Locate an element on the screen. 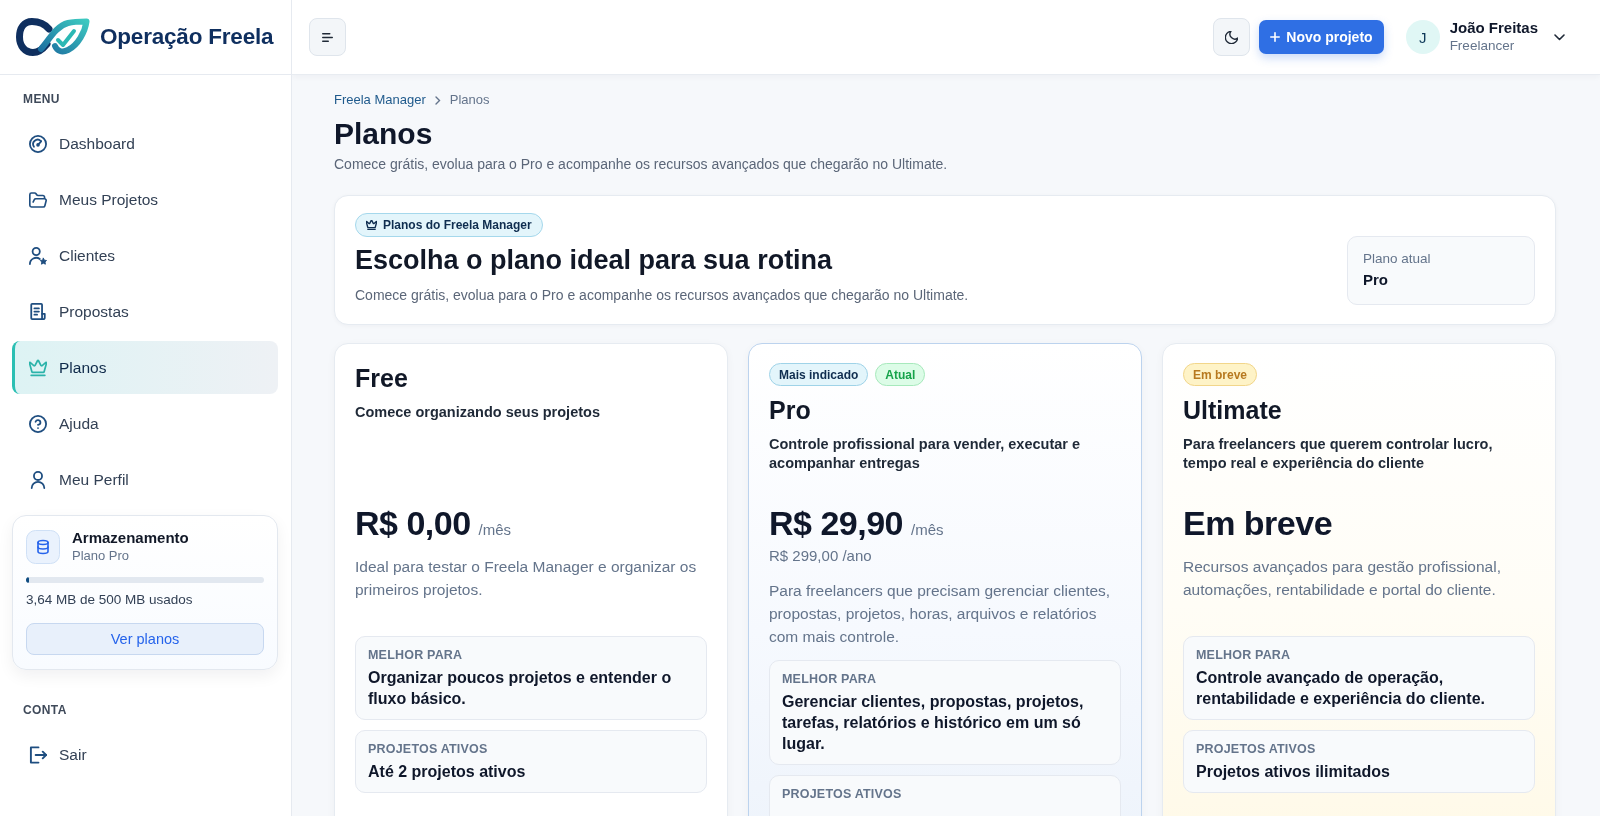 The image size is (1600, 816). user-star-icon is located at coordinates (38, 255).